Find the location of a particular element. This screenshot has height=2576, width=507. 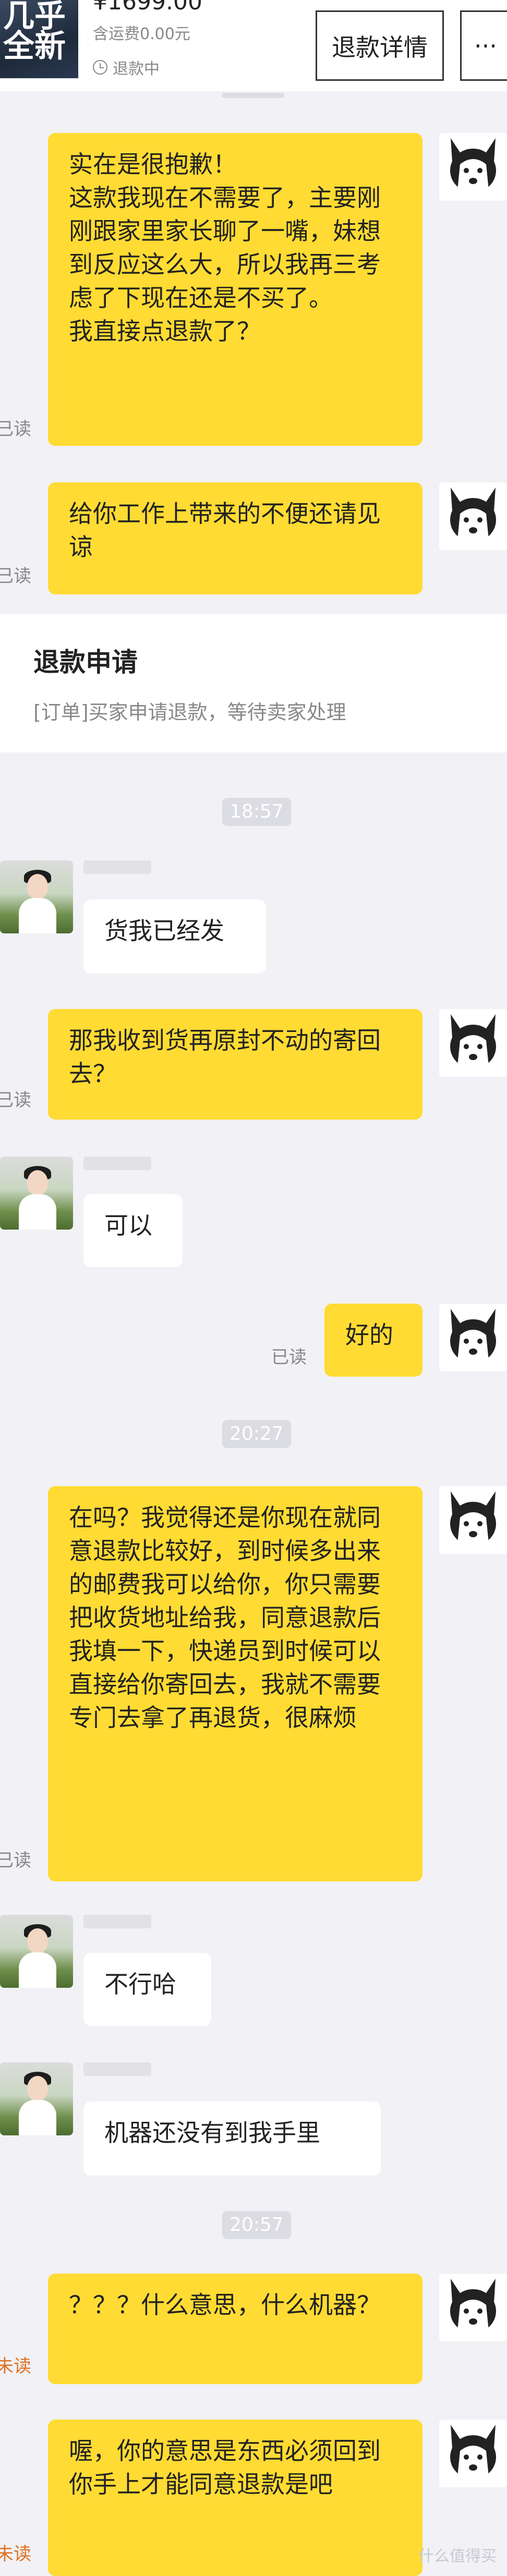

scroll-indicator is located at coordinates (253, 95).